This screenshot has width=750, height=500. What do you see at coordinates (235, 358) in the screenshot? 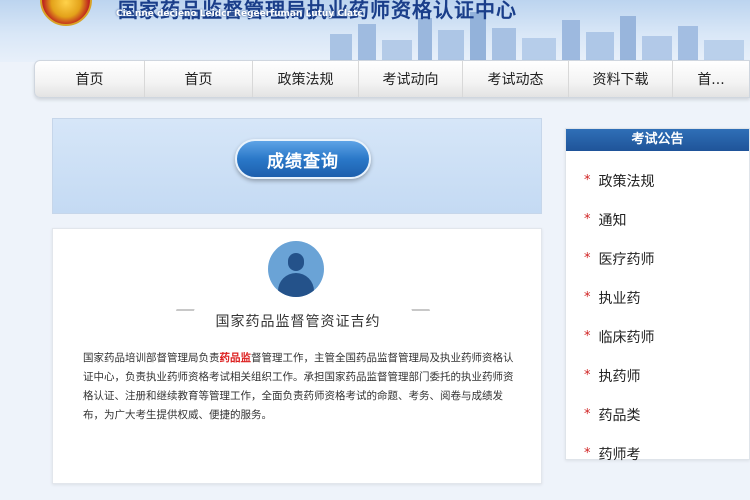
I see `info-body-highlight: 药品监` at bounding box center [235, 358].